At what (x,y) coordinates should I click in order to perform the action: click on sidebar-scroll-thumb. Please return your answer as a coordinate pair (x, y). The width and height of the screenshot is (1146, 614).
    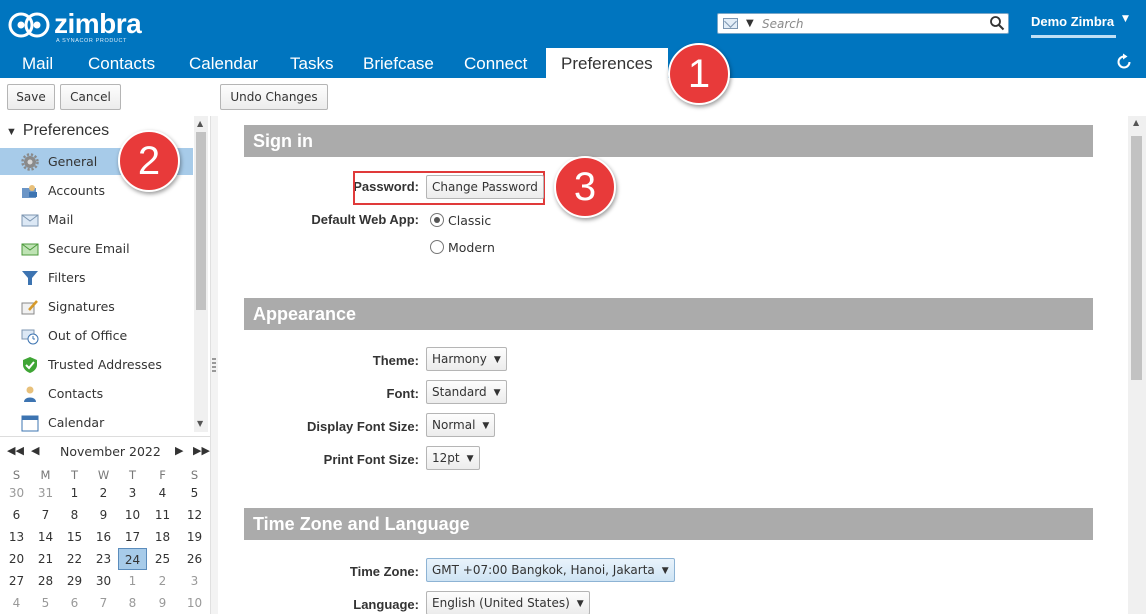
    Looking at the image, I should click on (201, 221).